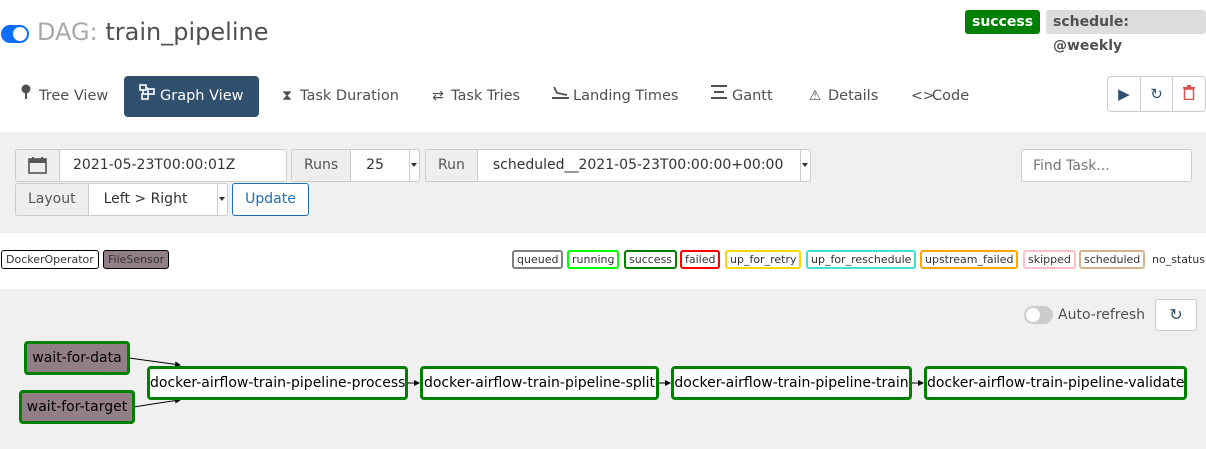  I want to click on warning-icon: ⚠, so click(815, 96).